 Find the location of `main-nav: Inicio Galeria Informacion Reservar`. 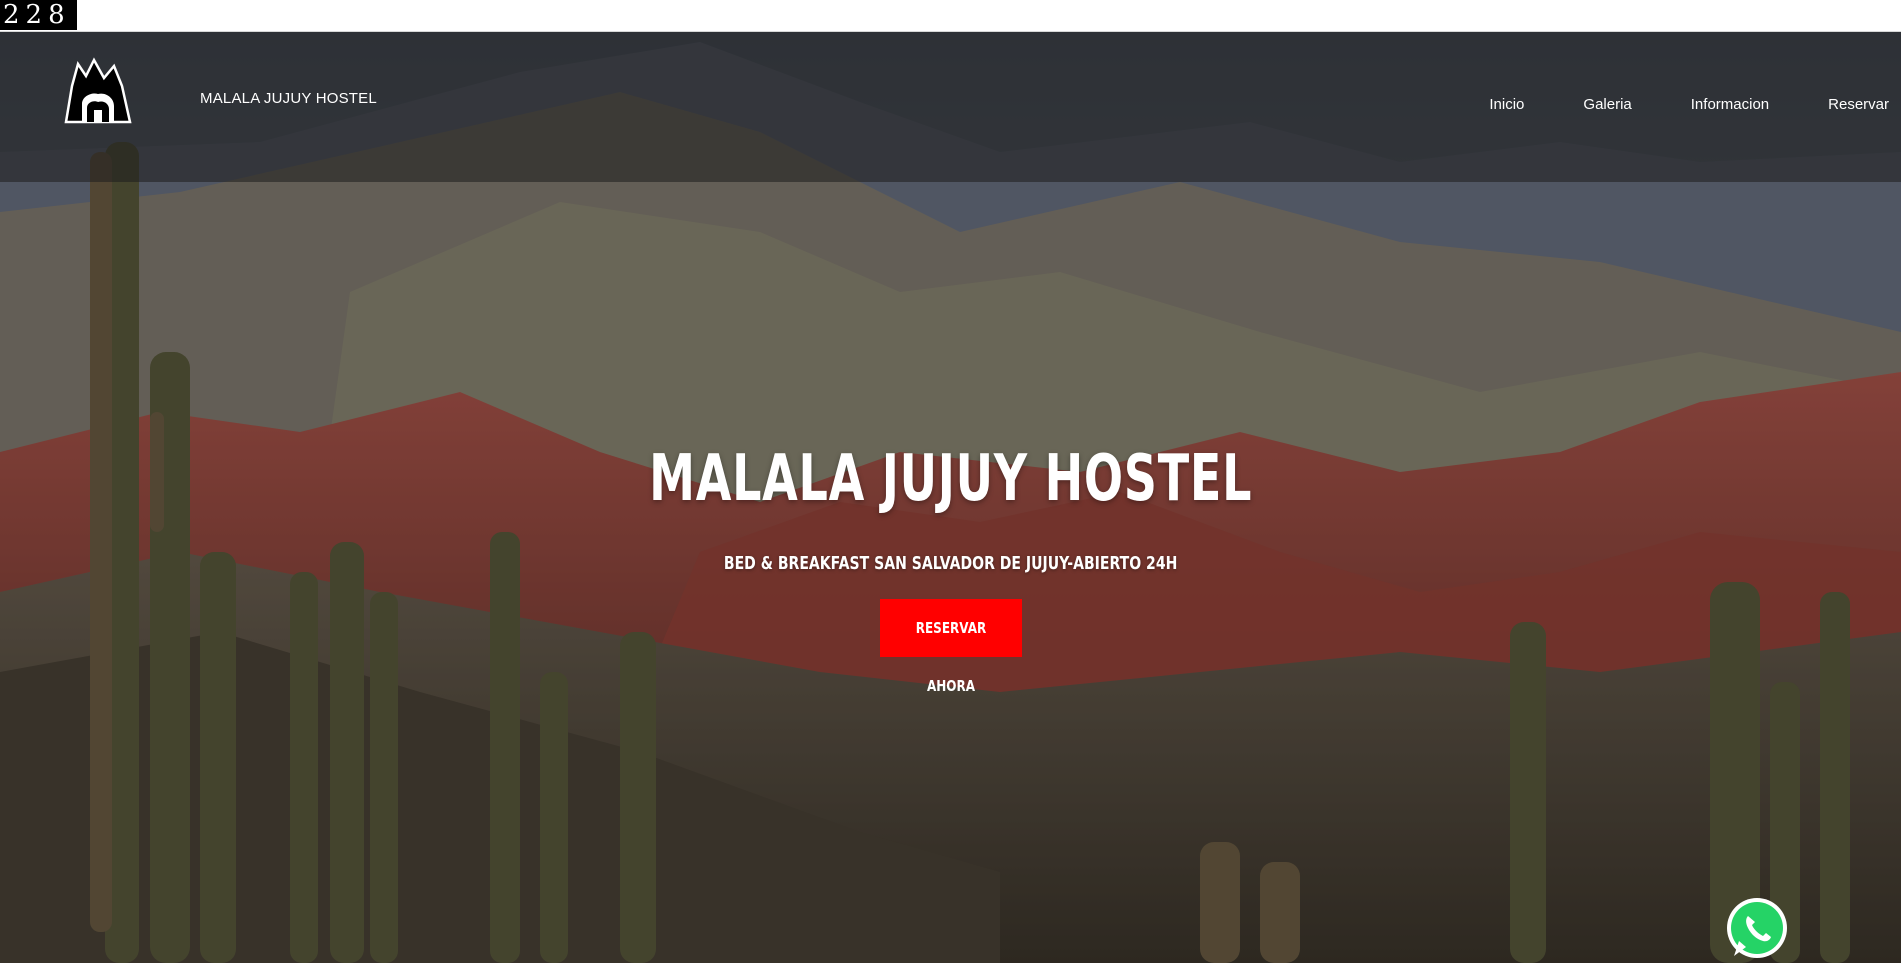

main-nav: Inicio Galeria Informacion Reservar is located at coordinates (1695, 104).